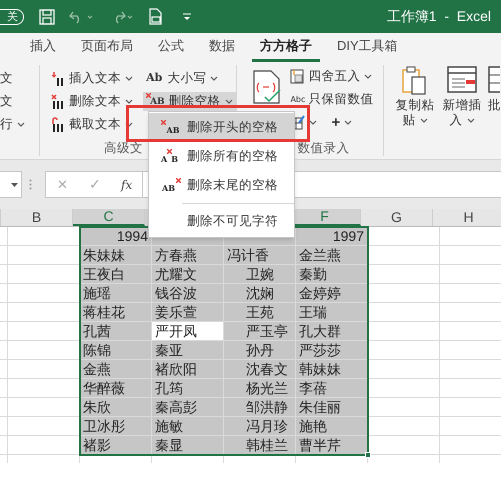  What do you see at coordinates (438, 16) in the screenshot?
I see `window-title: 工作簿1 - Excel` at bounding box center [438, 16].